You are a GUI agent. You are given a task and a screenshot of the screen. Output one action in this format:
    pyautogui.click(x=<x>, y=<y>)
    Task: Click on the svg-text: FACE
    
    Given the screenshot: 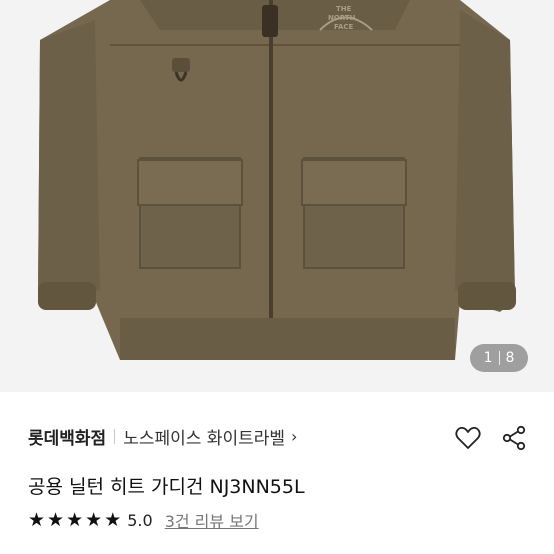 What is the action you would take?
    pyautogui.click(x=344, y=27)
    